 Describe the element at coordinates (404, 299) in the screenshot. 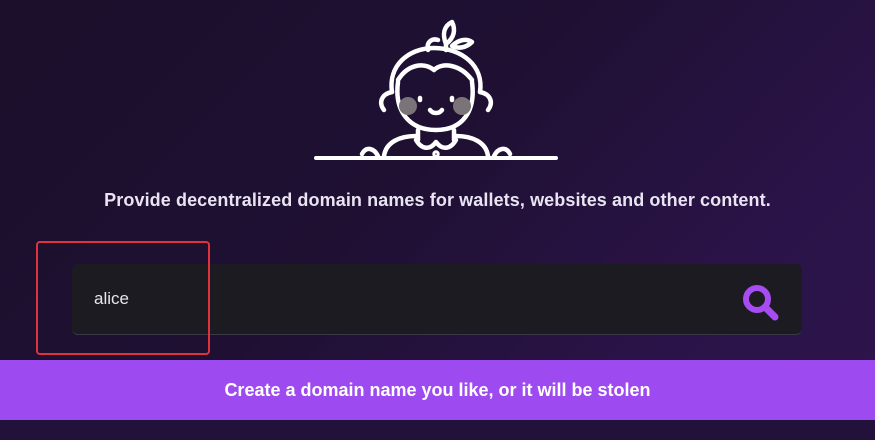

I see `domain-search-input` at that location.